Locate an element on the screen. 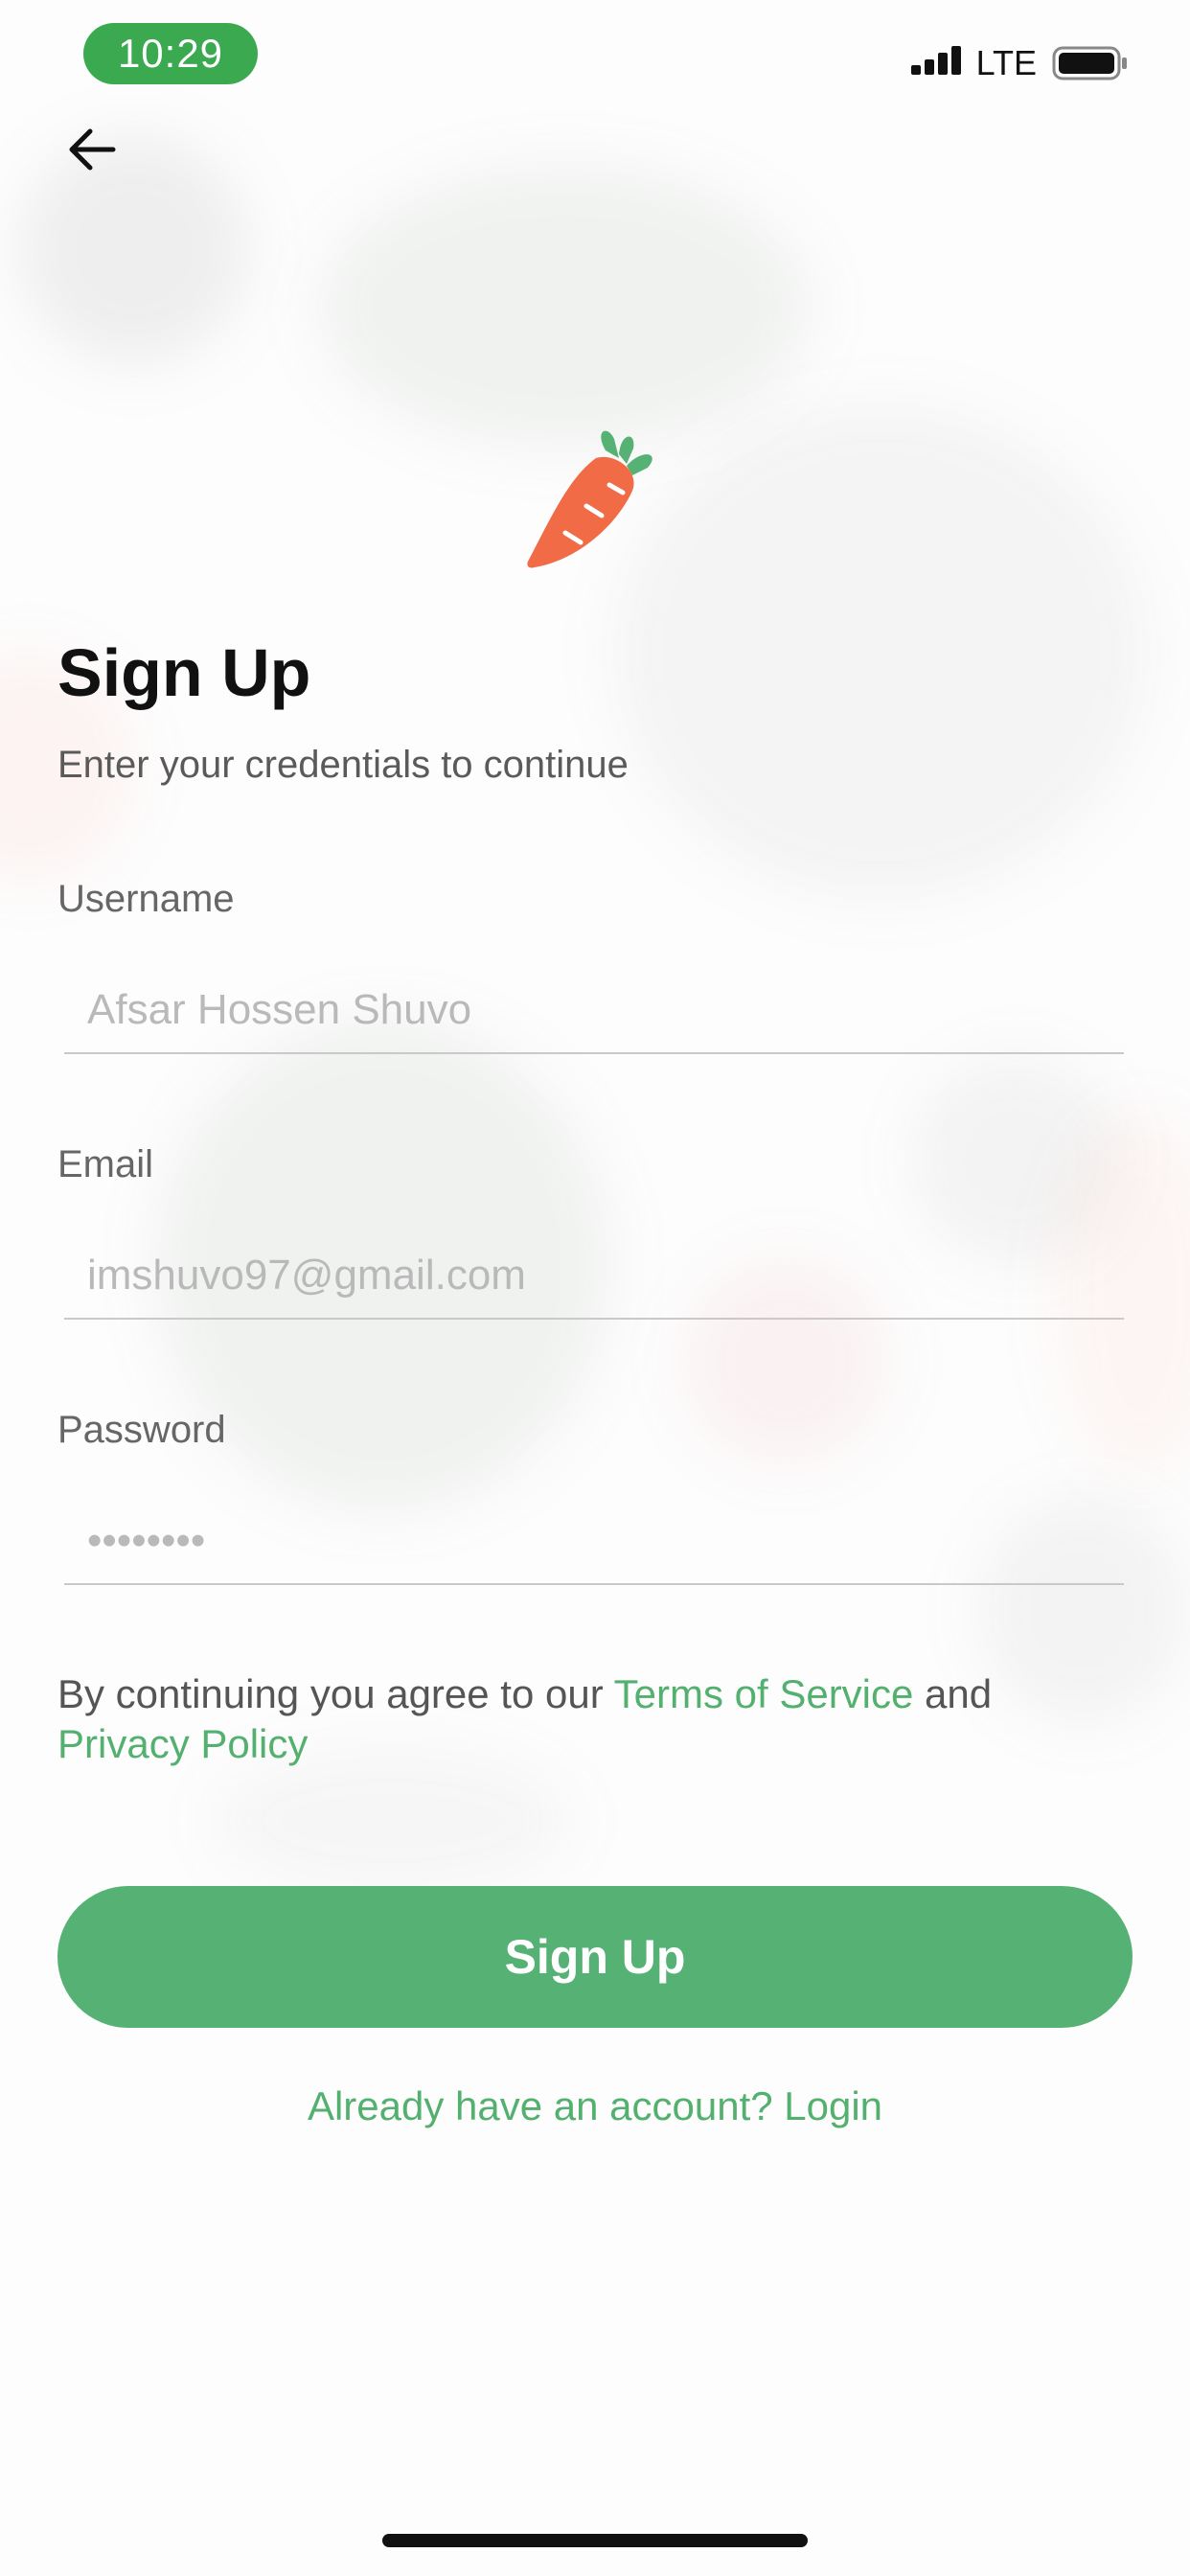  signal-icon is located at coordinates (936, 60).